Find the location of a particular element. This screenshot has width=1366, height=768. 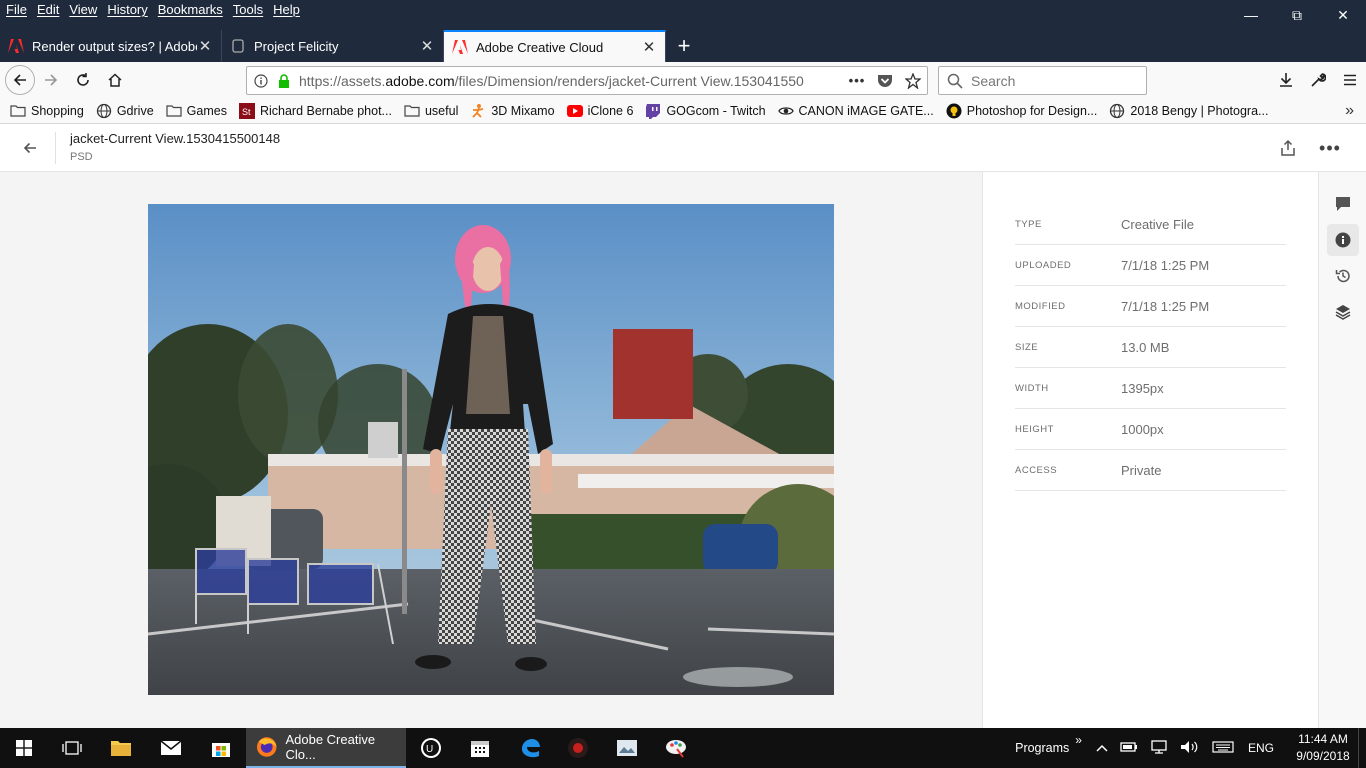

info-button is located at coordinates (1343, 240).